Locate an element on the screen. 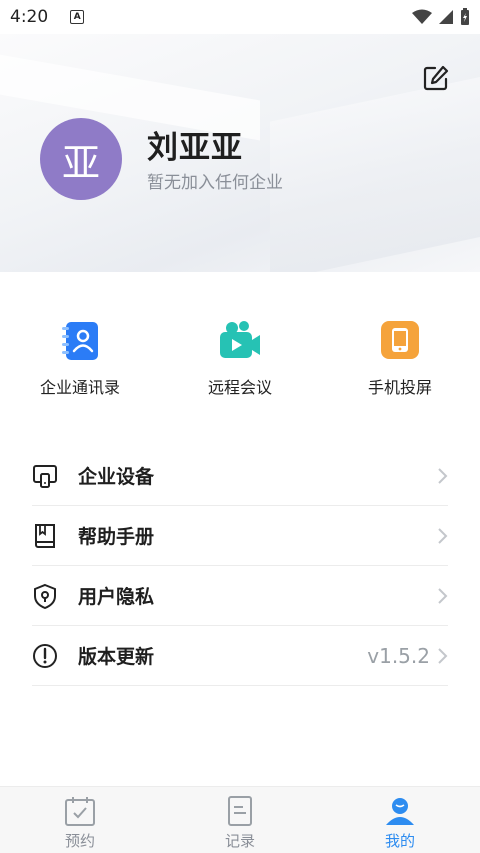 This screenshot has height=853, width=480. info-icon is located at coordinates (45, 655).